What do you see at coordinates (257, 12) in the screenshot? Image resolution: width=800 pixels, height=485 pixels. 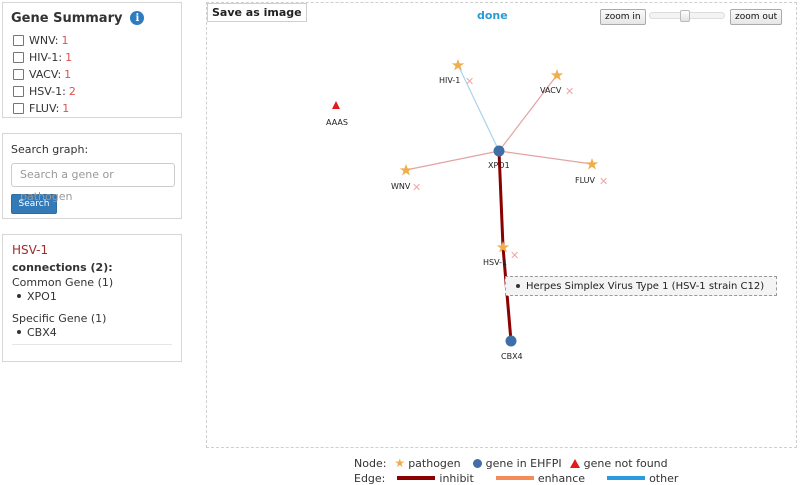 I see `save-as-image-button: Save as image` at bounding box center [257, 12].